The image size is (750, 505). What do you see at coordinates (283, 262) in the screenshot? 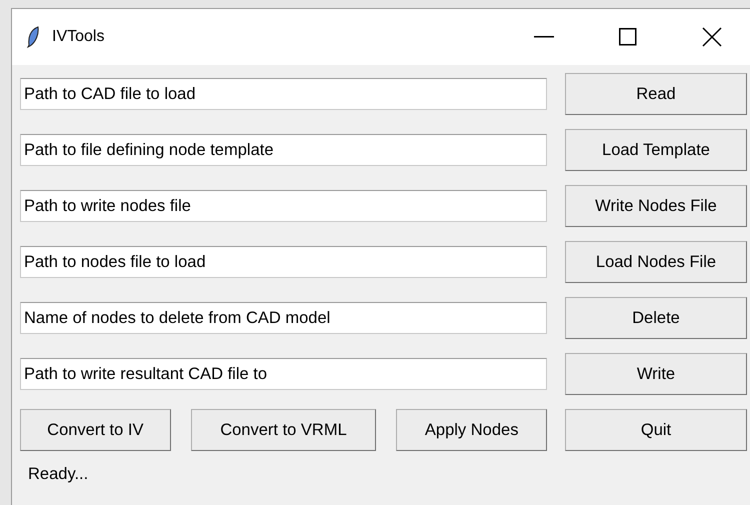
I see `path-field: Path to nodes file to load` at bounding box center [283, 262].